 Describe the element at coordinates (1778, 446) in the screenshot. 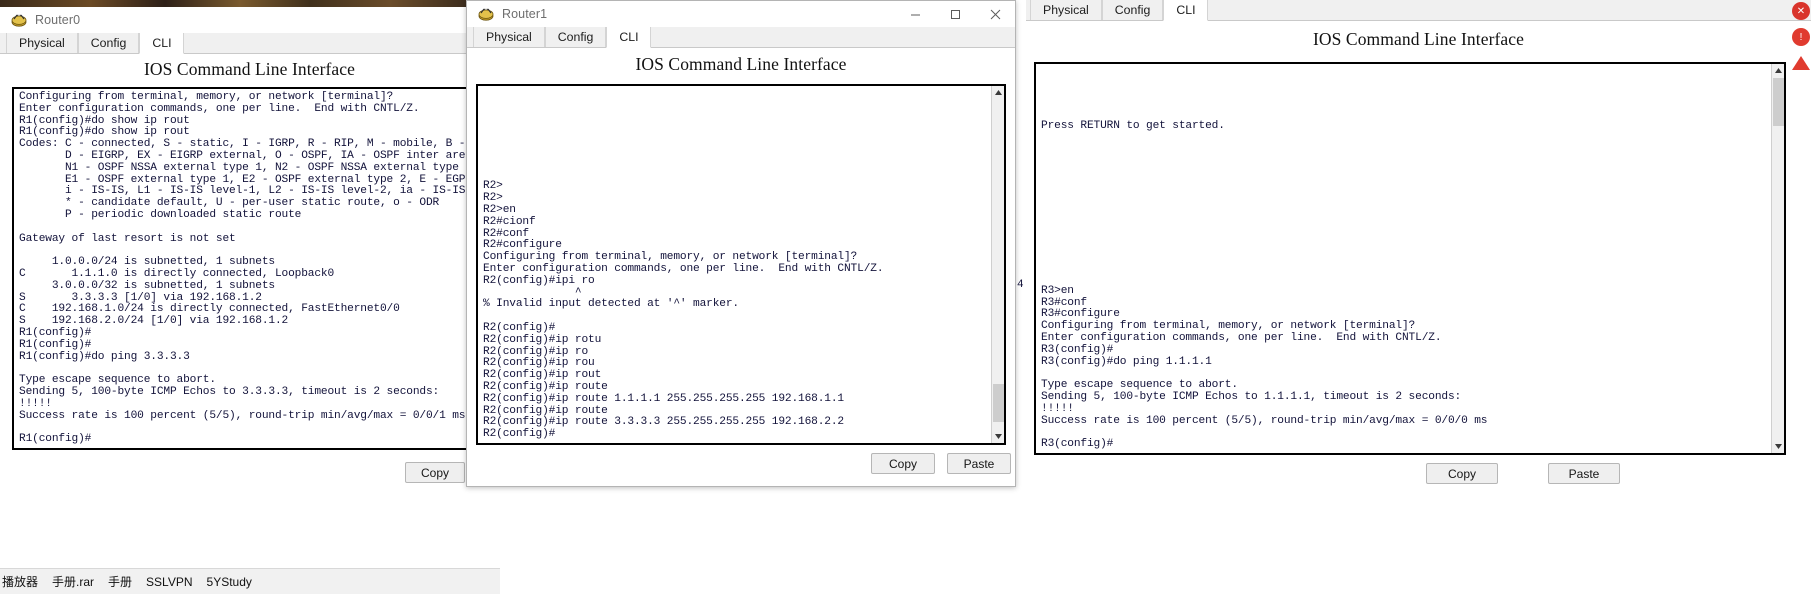

I see `scroll-down-icon` at that location.